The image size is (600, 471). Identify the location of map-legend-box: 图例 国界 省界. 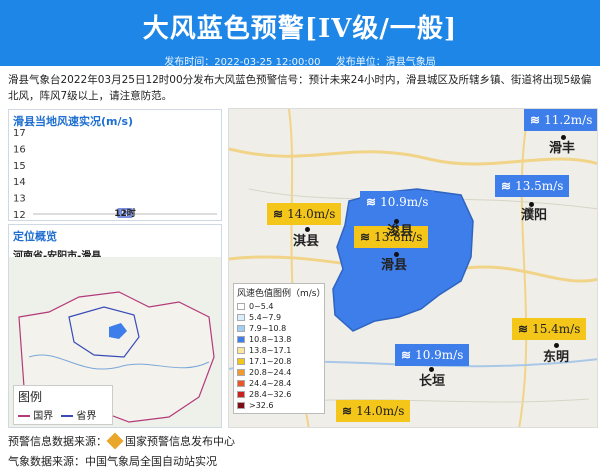
(63, 405).